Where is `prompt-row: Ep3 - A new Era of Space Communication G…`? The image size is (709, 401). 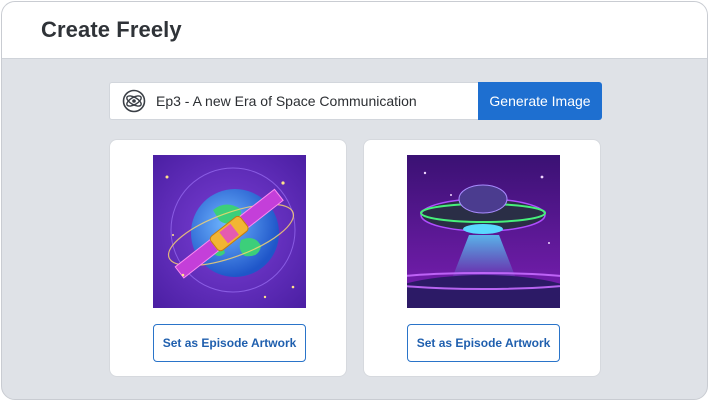
prompt-row: Ep3 - A new Era of Space Communication G… is located at coordinates (355, 101).